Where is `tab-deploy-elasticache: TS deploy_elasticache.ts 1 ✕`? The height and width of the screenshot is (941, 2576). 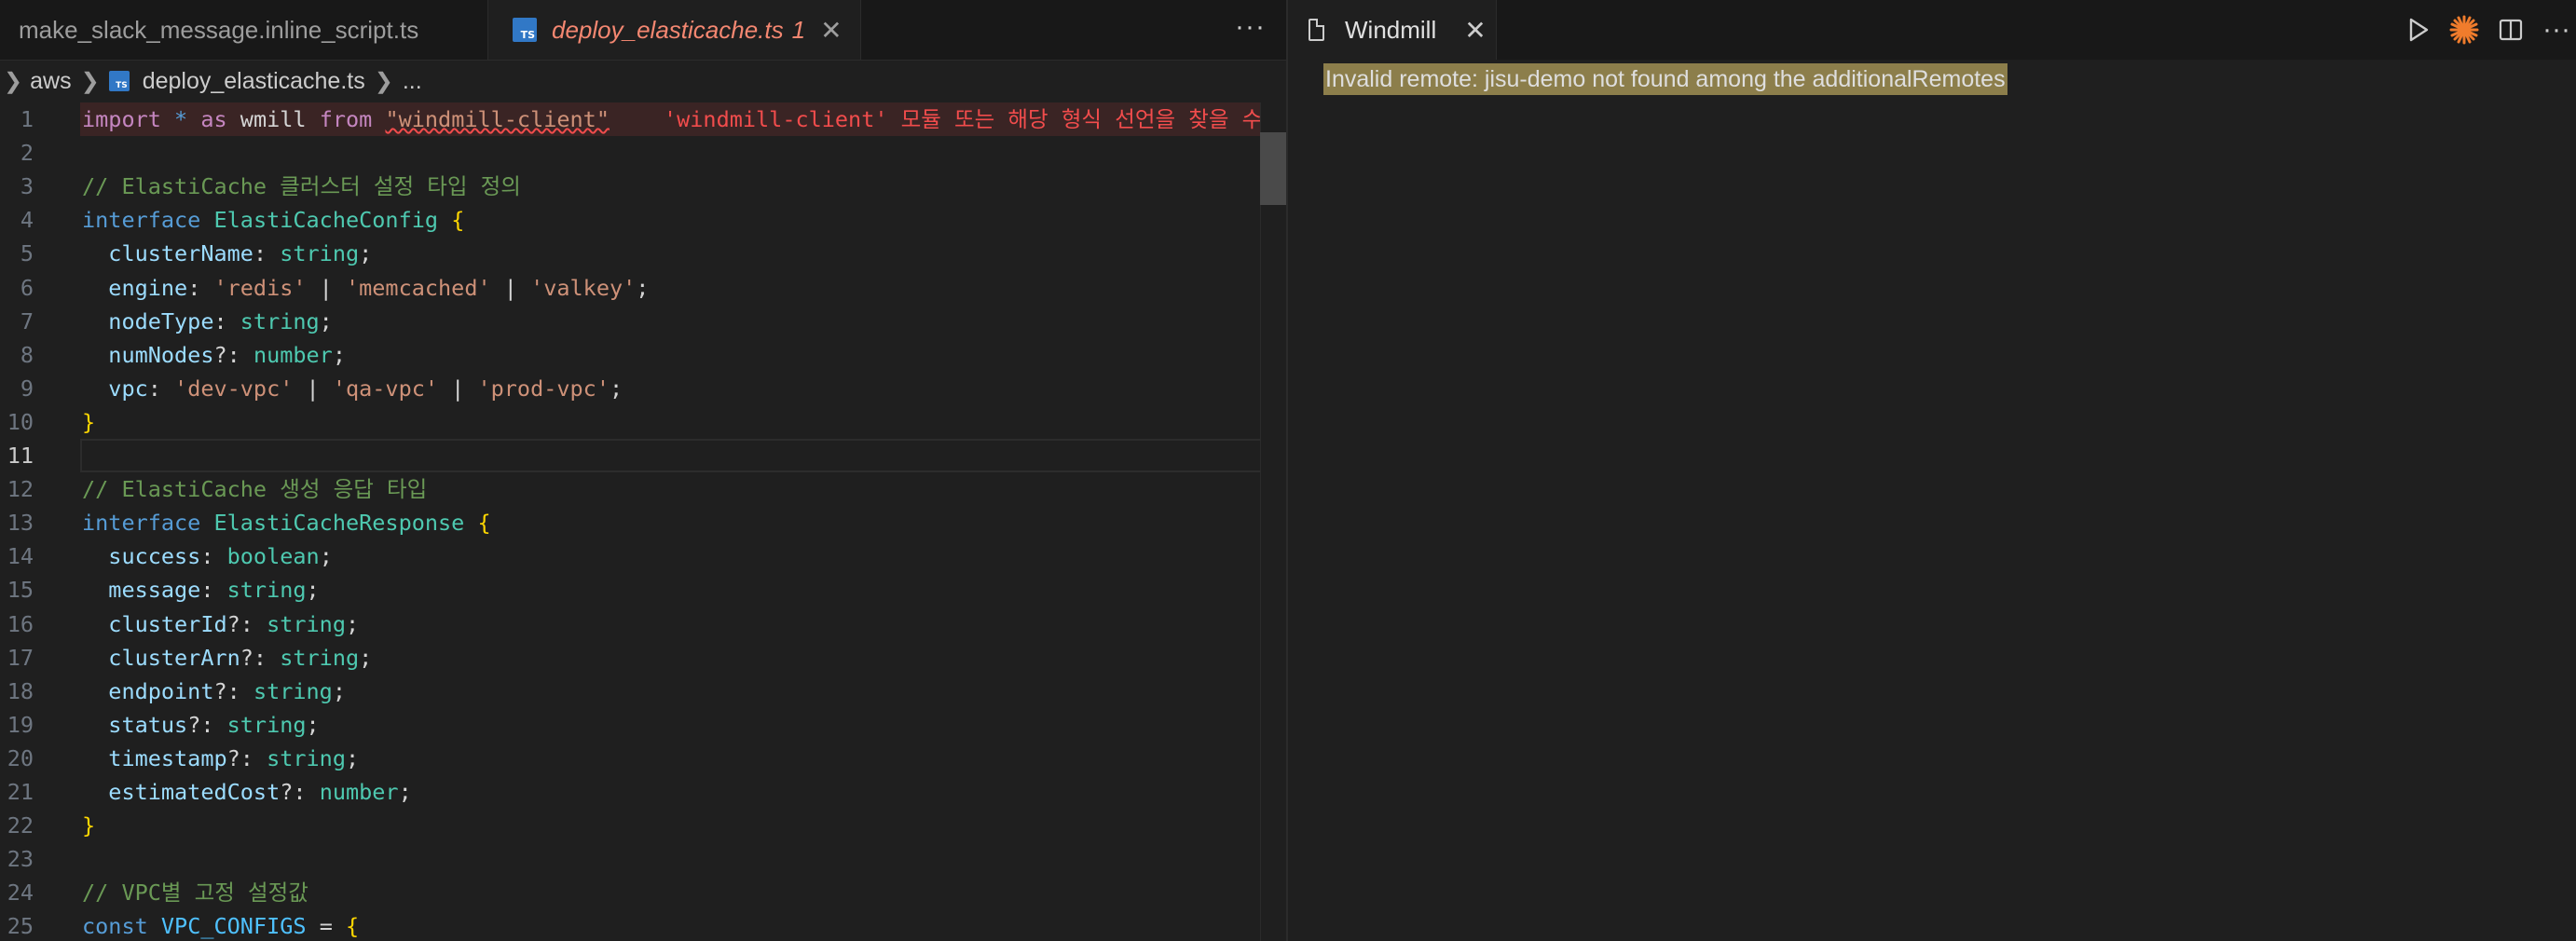
tab-deploy-elasticache: TS deploy_elasticache.ts 1 ✕ is located at coordinates (674, 30).